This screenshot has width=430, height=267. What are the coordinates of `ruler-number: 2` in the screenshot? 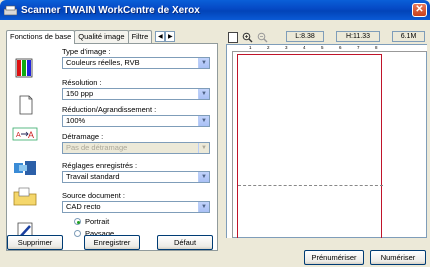 It's located at (268, 47).